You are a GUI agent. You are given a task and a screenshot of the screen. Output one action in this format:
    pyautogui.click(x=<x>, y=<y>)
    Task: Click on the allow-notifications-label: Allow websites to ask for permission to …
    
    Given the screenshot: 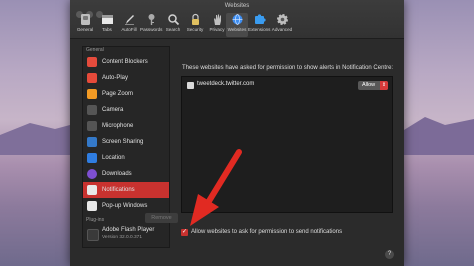 What is the action you would take?
    pyautogui.click(x=267, y=232)
    